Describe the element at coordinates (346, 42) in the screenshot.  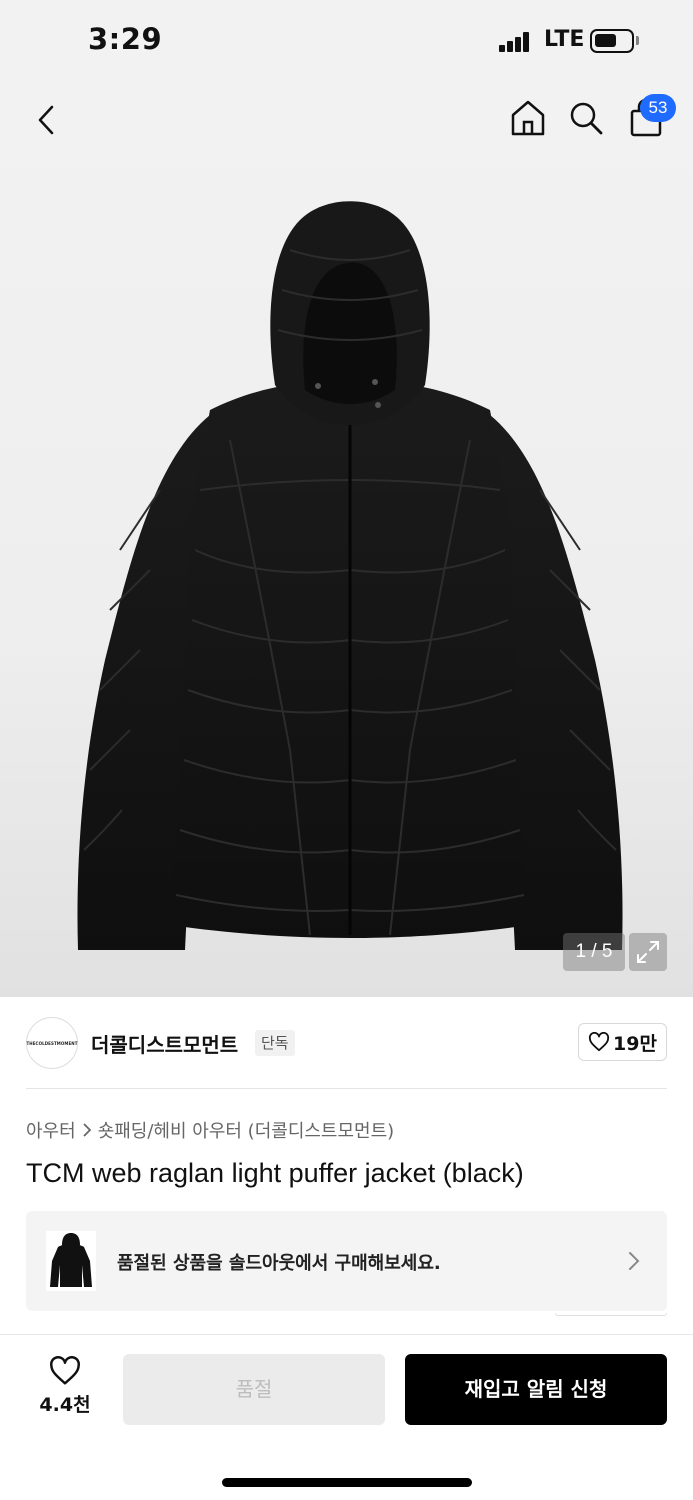
I see `status-bar: 3:29 LTE` at that location.